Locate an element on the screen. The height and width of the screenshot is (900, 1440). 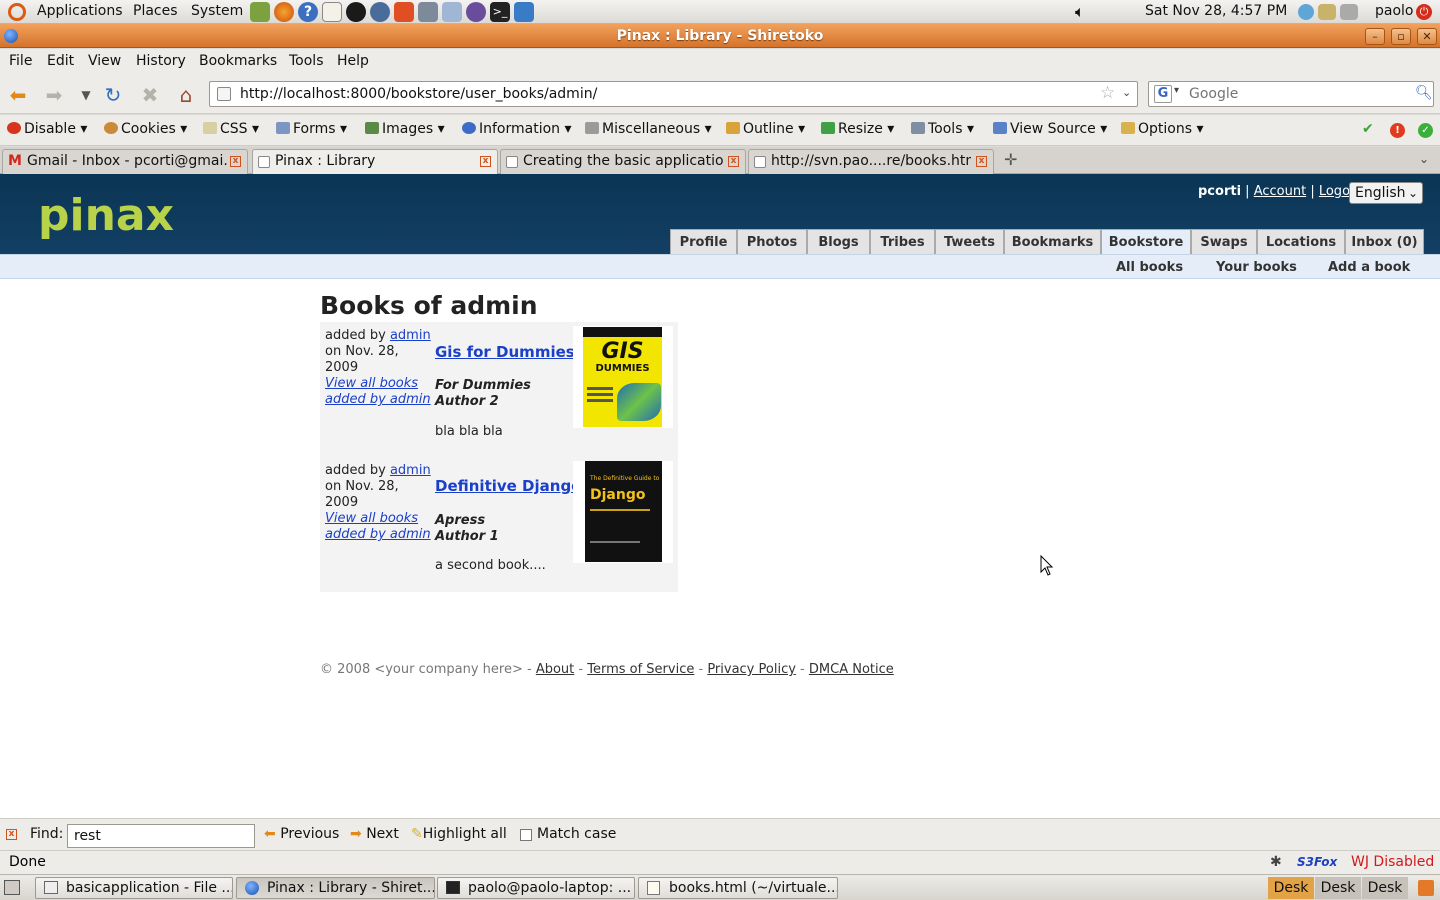
footer-about-link: About is located at coordinates (555, 669).